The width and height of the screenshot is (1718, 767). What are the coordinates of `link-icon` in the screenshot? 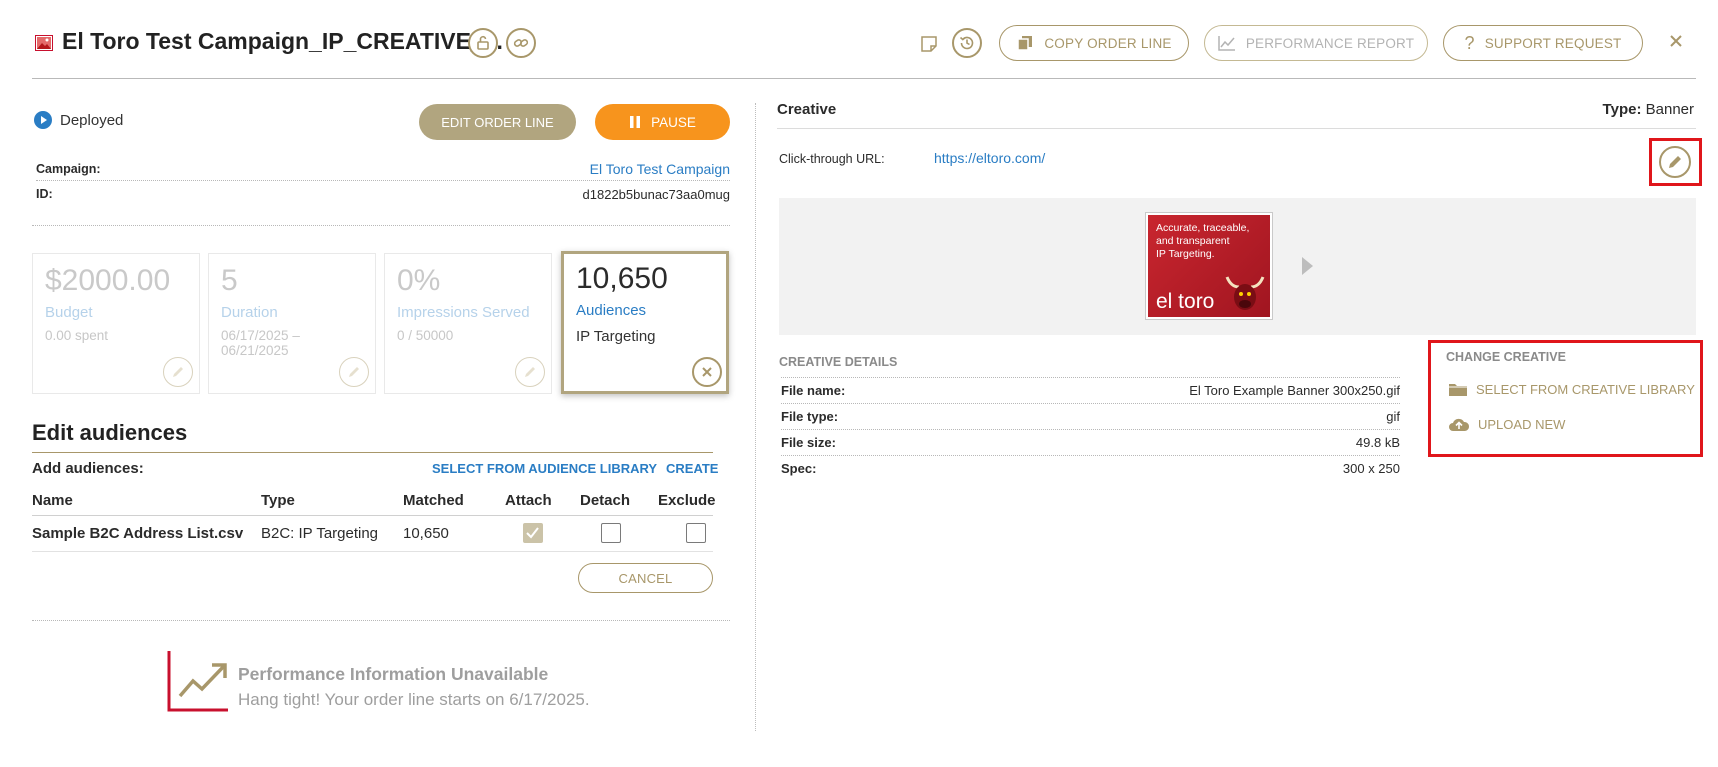 It's located at (521, 43).